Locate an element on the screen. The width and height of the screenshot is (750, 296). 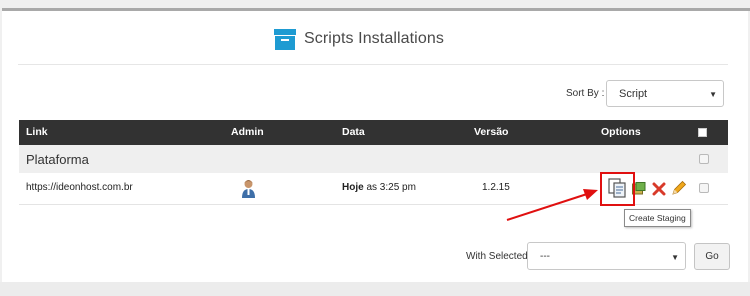
sort-by-value: Script is located at coordinates (633, 94).